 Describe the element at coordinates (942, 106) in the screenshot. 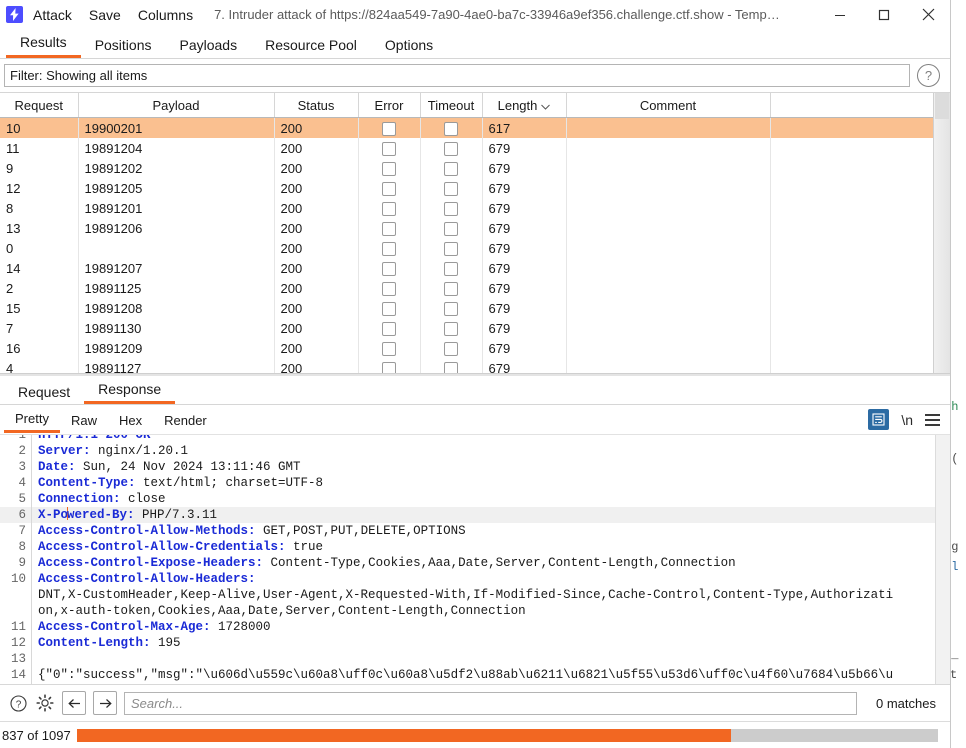

I see `results-scroll-thumb` at that location.